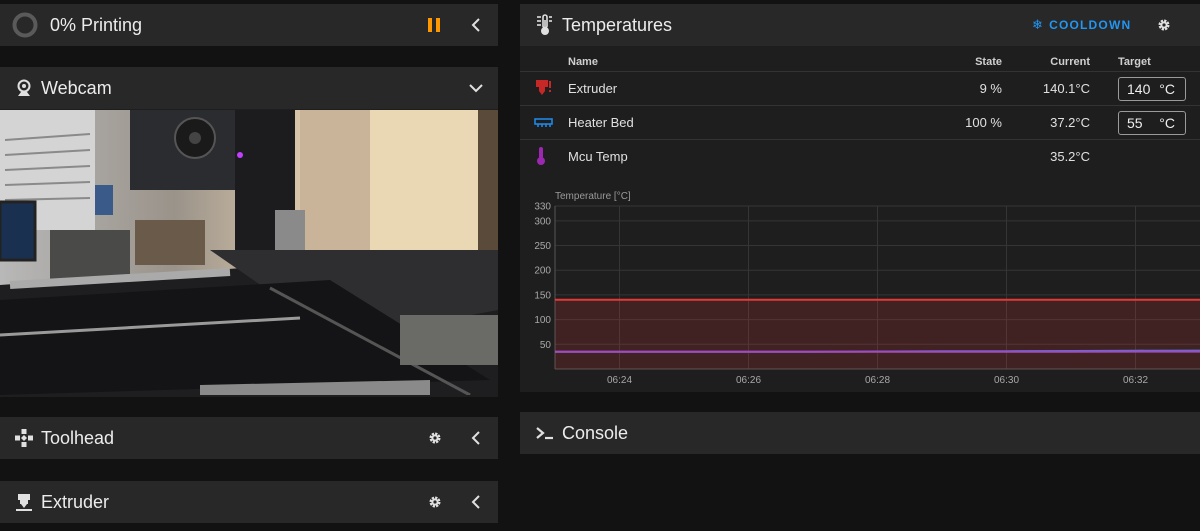 The height and width of the screenshot is (531, 1200). I want to click on cooldown-button: ❄ COOLDOWN, so click(1082, 25).